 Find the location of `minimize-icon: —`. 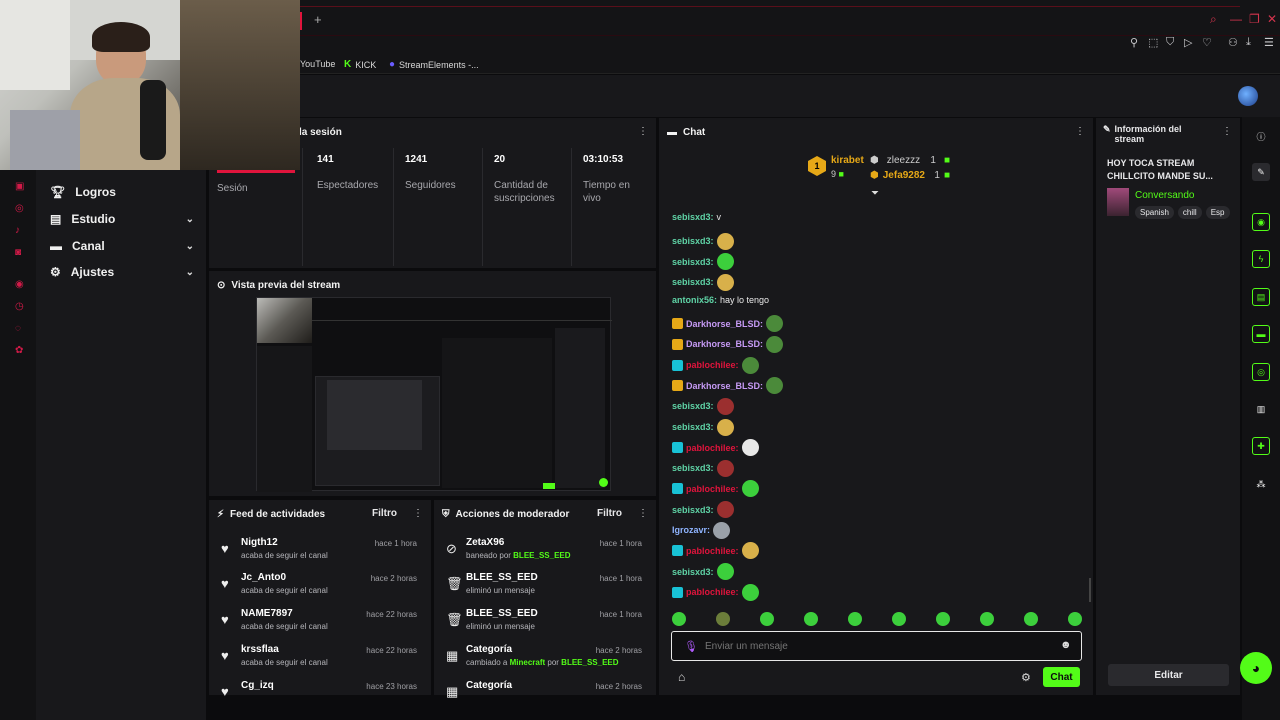

minimize-icon: — is located at coordinates (1236, 19).